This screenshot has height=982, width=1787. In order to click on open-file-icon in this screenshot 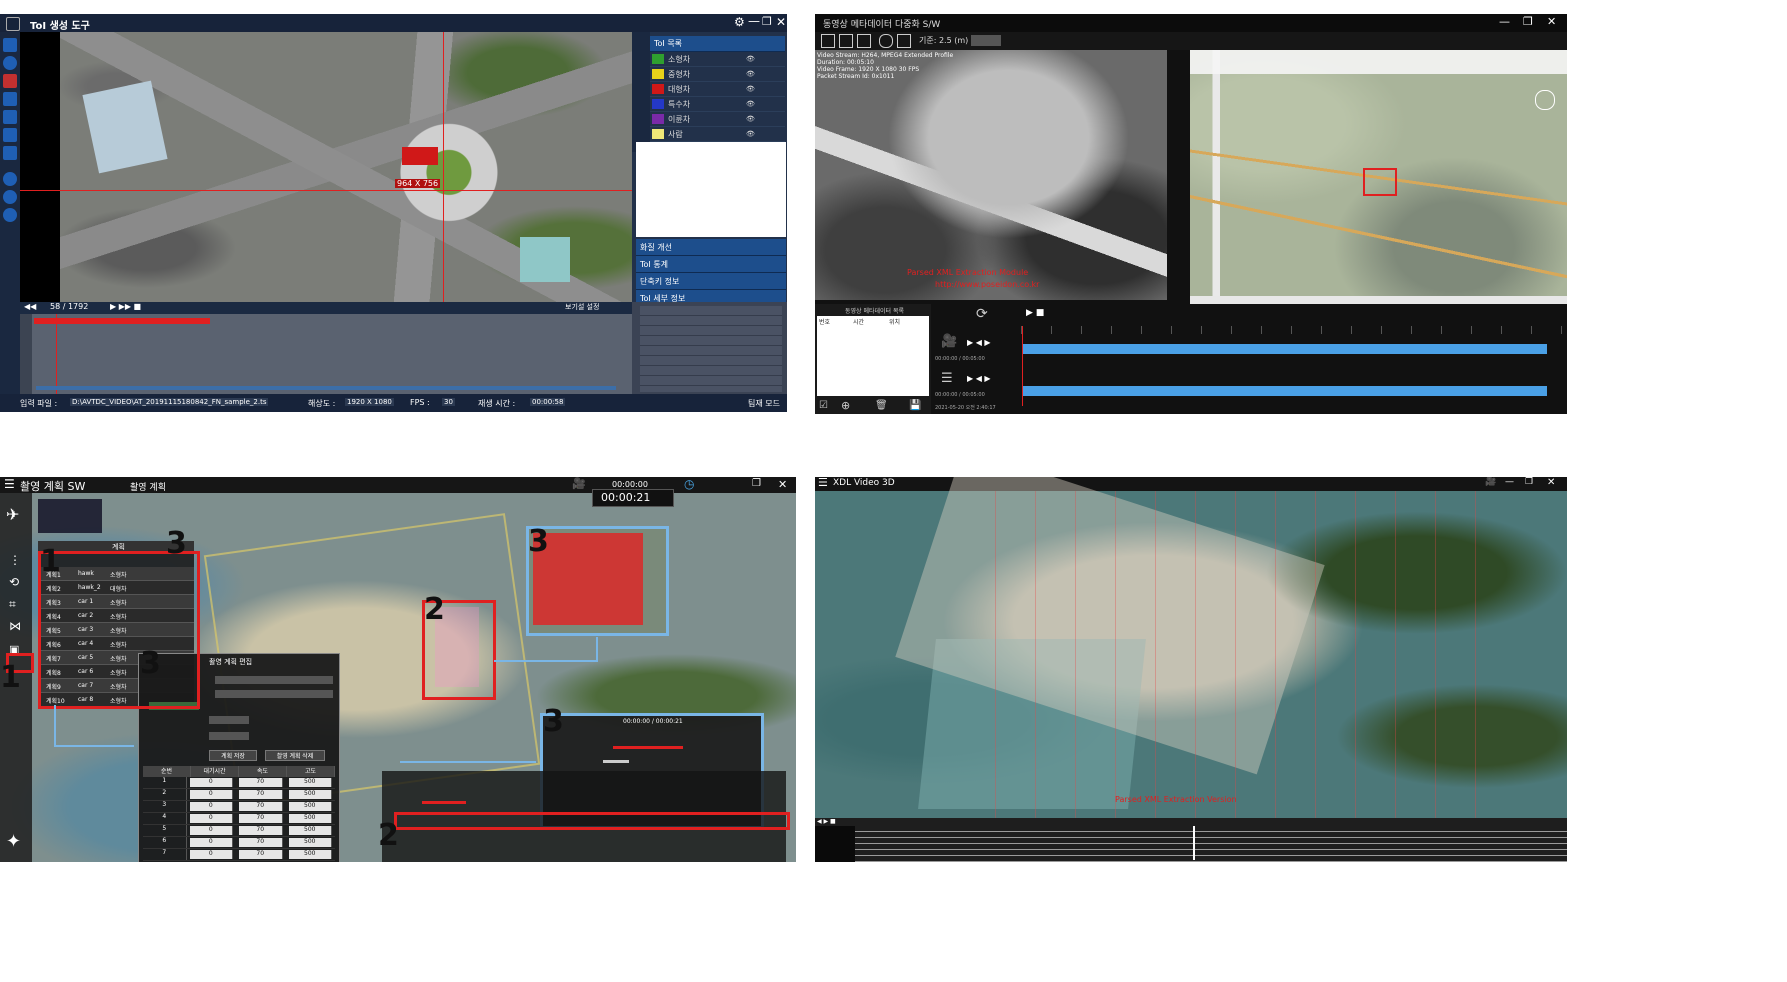, I will do `click(828, 41)`.